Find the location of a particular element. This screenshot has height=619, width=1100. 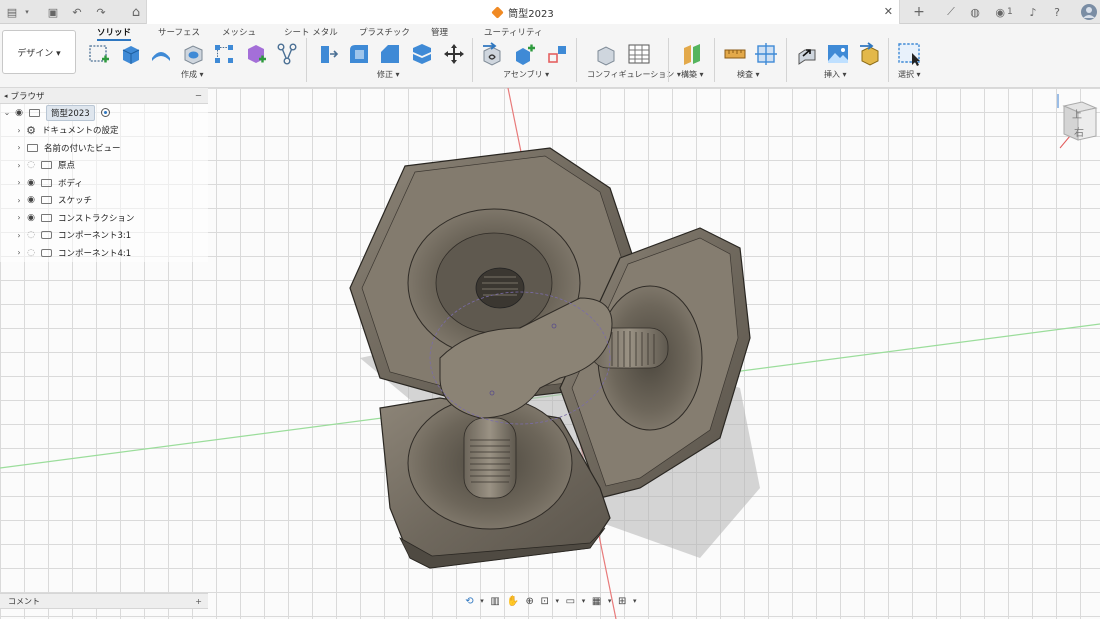

browser-root-item: ⌄ ◉ 筒型2023 is located at coordinates (104, 113).